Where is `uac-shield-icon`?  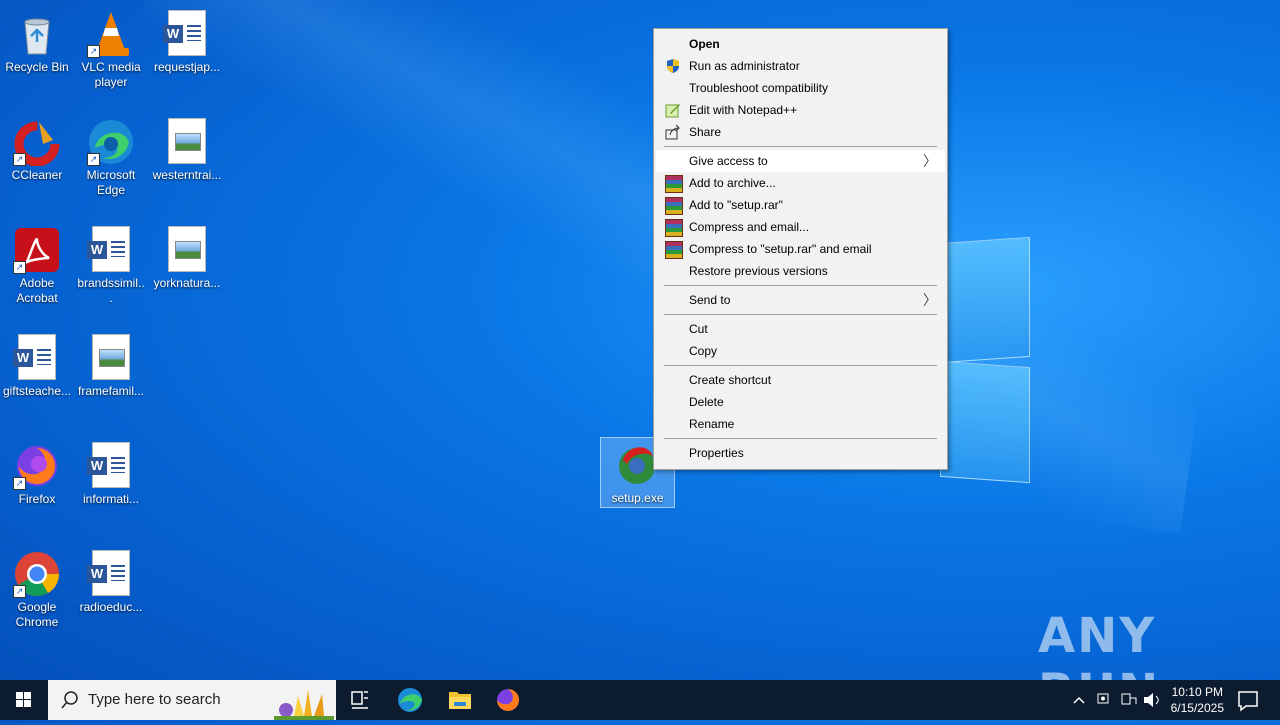 uac-shield-icon is located at coordinates (673, 66).